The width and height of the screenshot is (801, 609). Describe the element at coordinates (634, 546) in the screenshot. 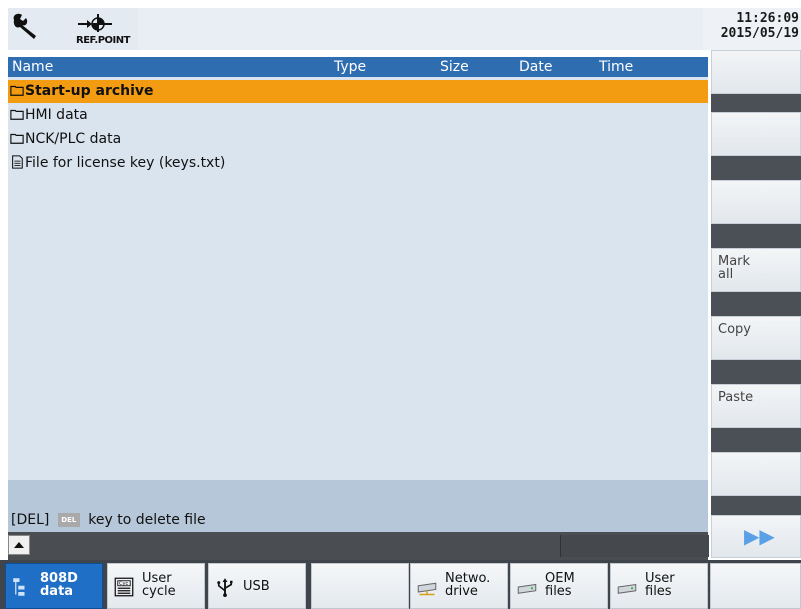

I see `scroll-segment` at that location.